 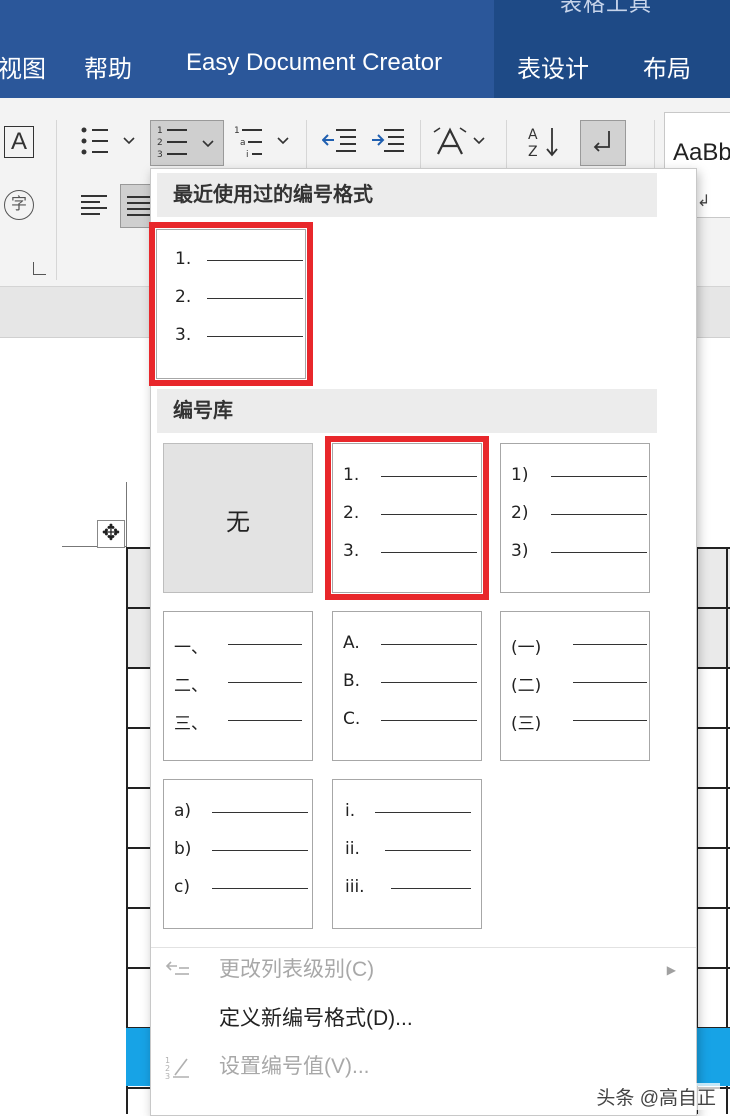 I want to click on tile-line: 一、, so click(x=239, y=645).